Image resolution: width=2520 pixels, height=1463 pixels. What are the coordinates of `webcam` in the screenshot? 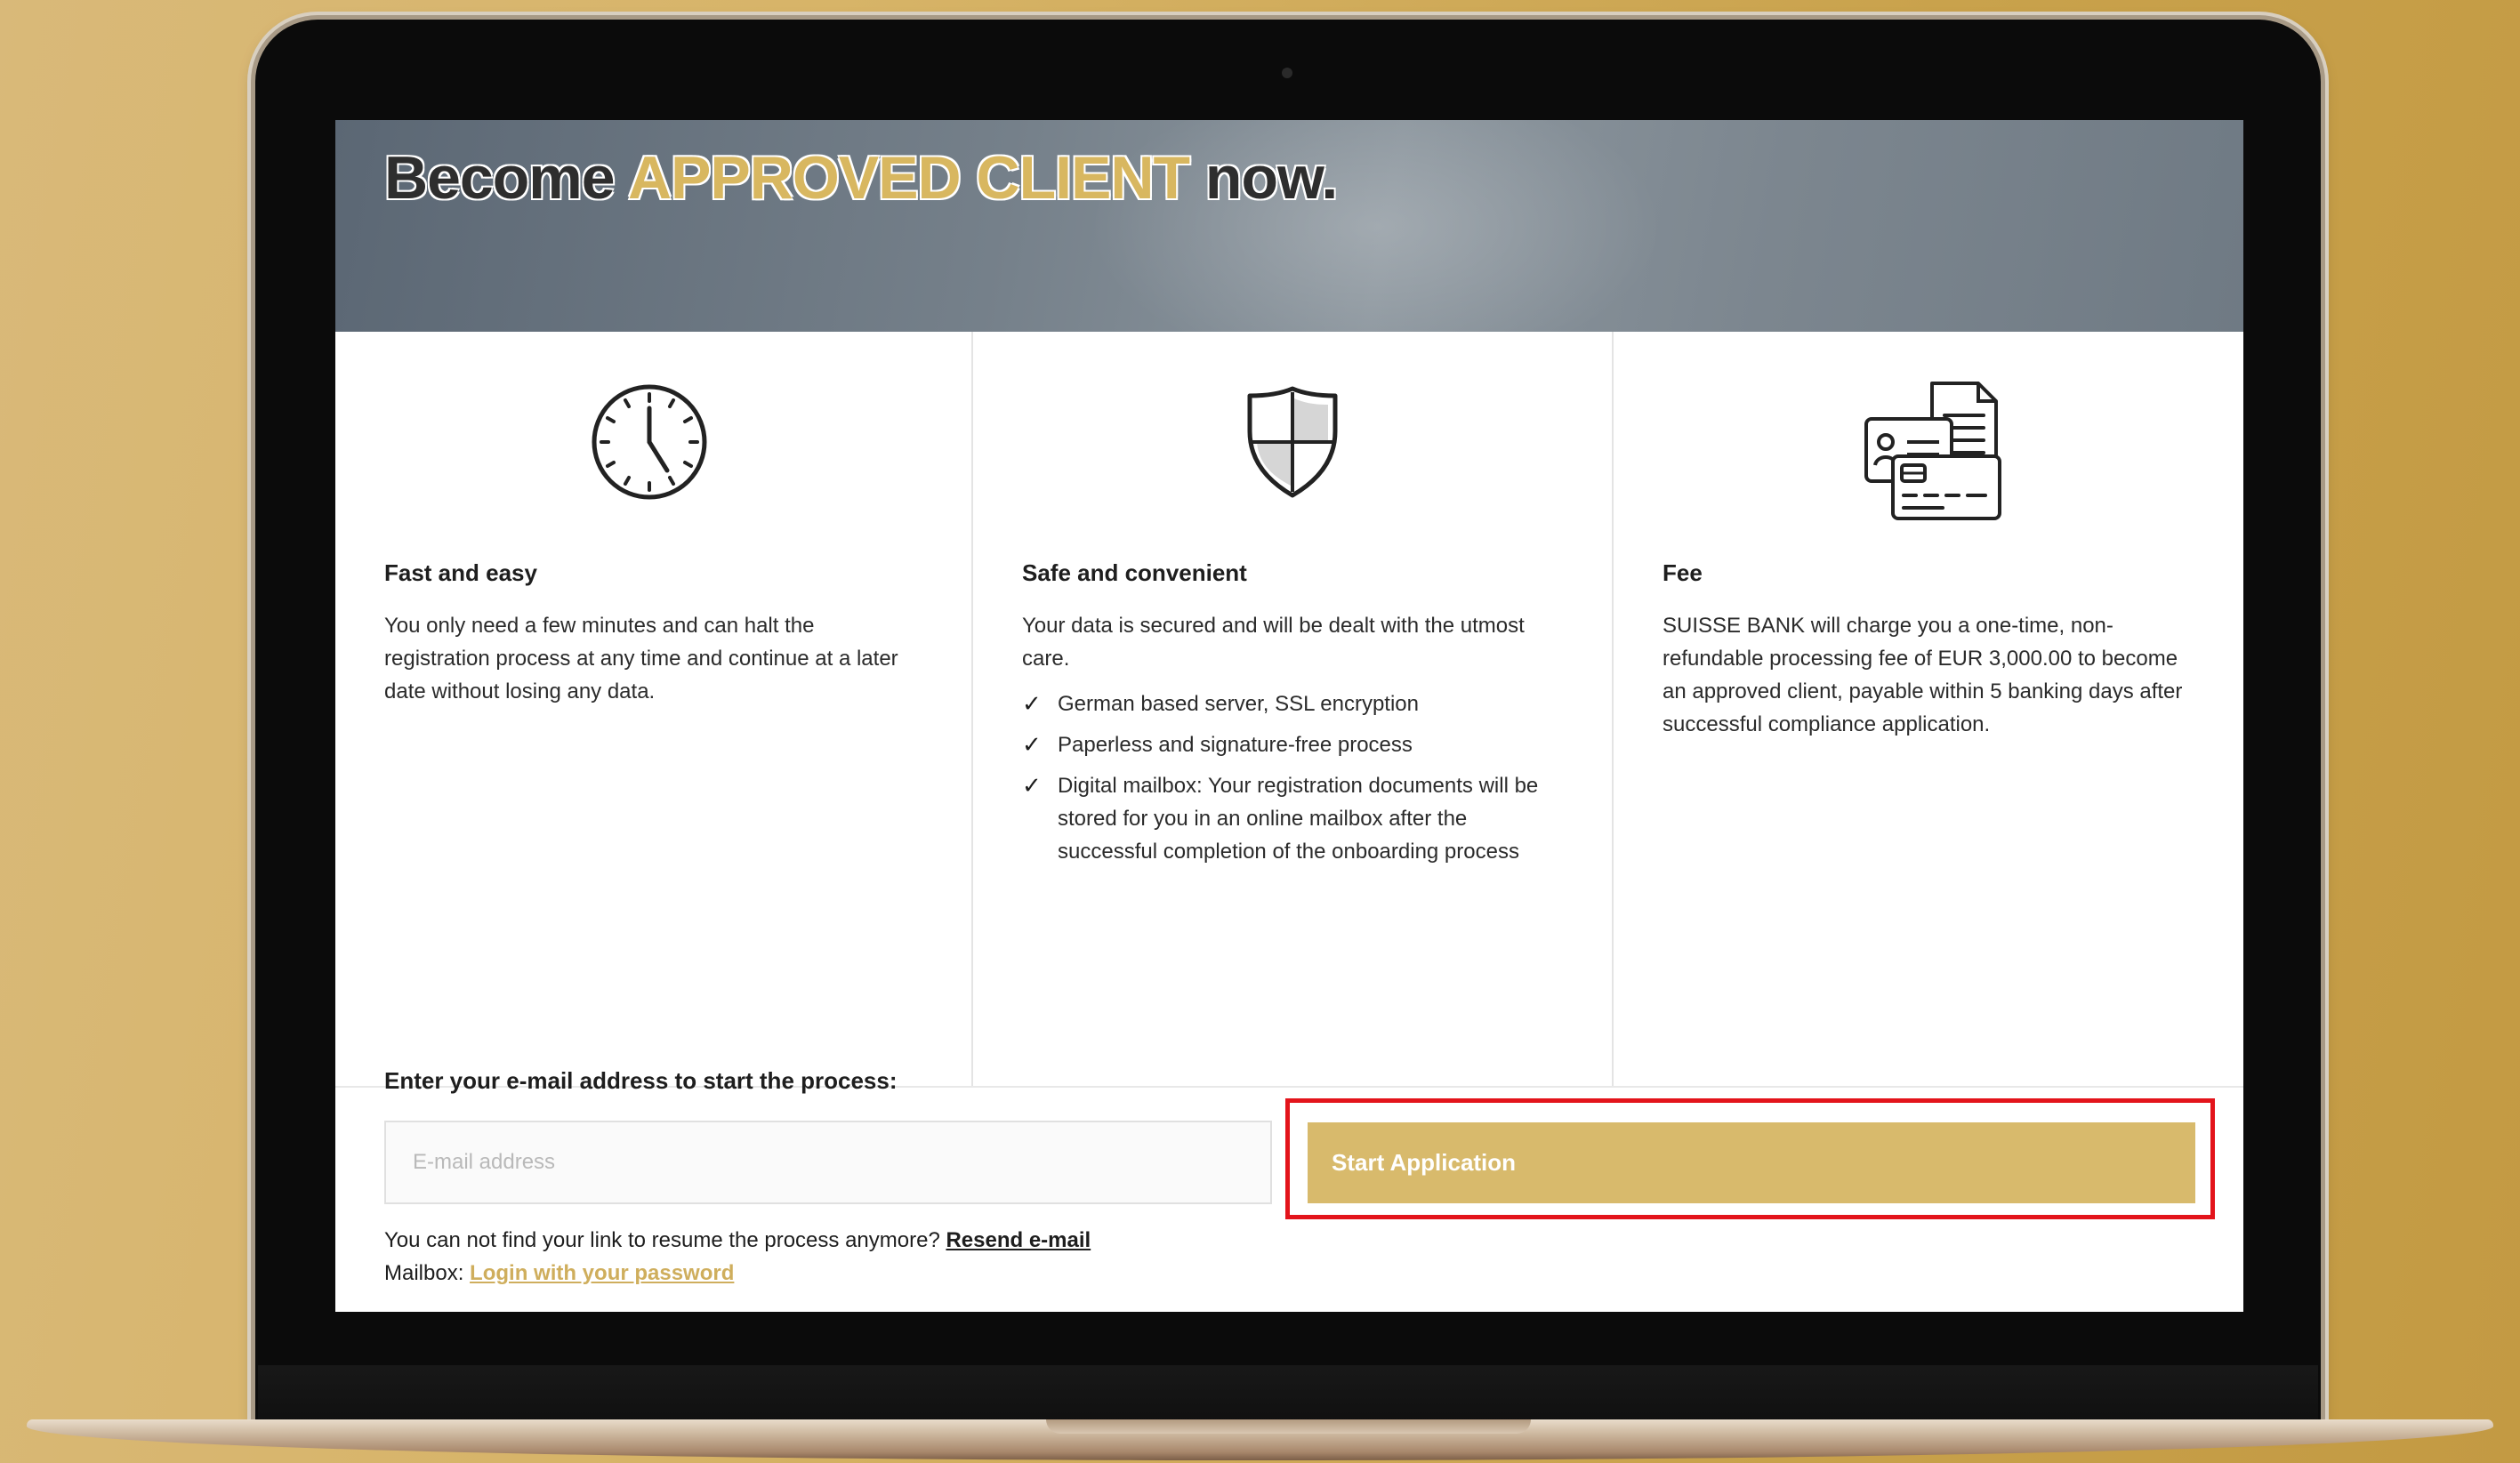 It's located at (1287, 73).